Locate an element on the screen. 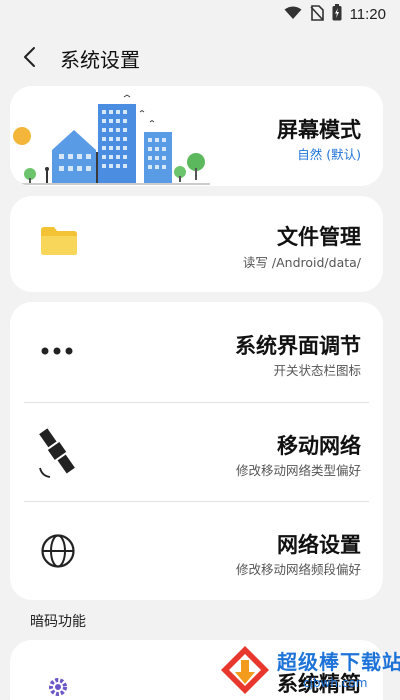 Image resolution: width=400 pixels, height=700 pixels. back-arrow-icon is located at coordinates (29, 57).